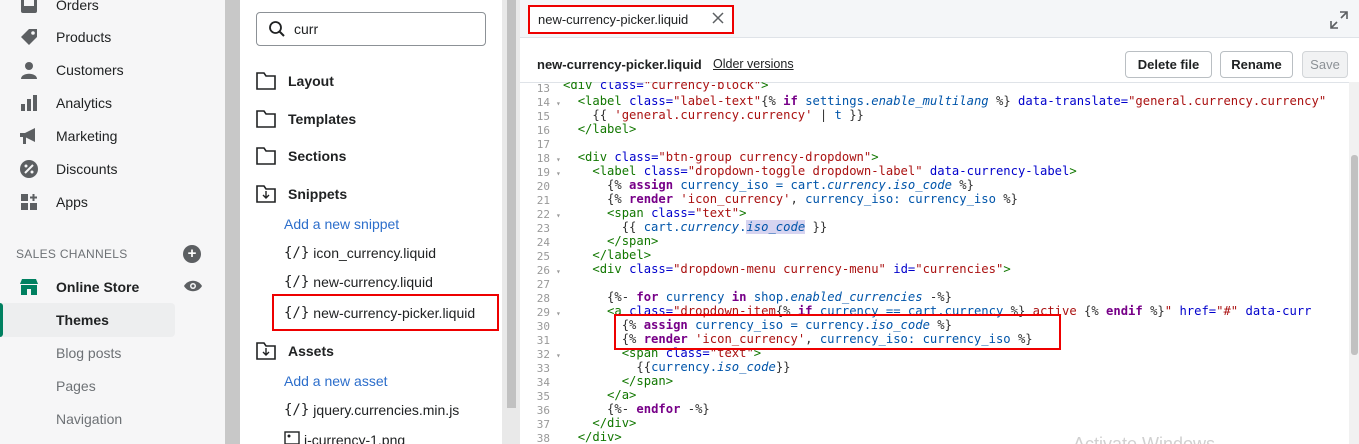 The width and height of the screenshot is (1359, 444). What do you see at coordinates (1168, 64) in the screenshot?
I see `delete-file-button: Delete file` at bounding box center [1168, 64].